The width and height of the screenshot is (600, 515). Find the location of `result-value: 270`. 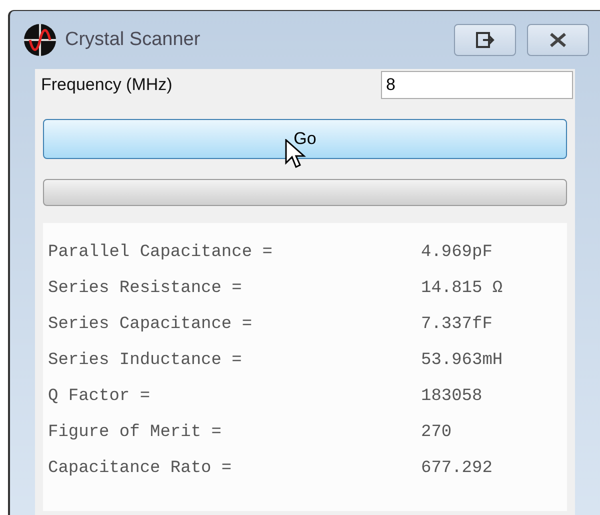

result-value: 270 is located at coordinates (436, 433).